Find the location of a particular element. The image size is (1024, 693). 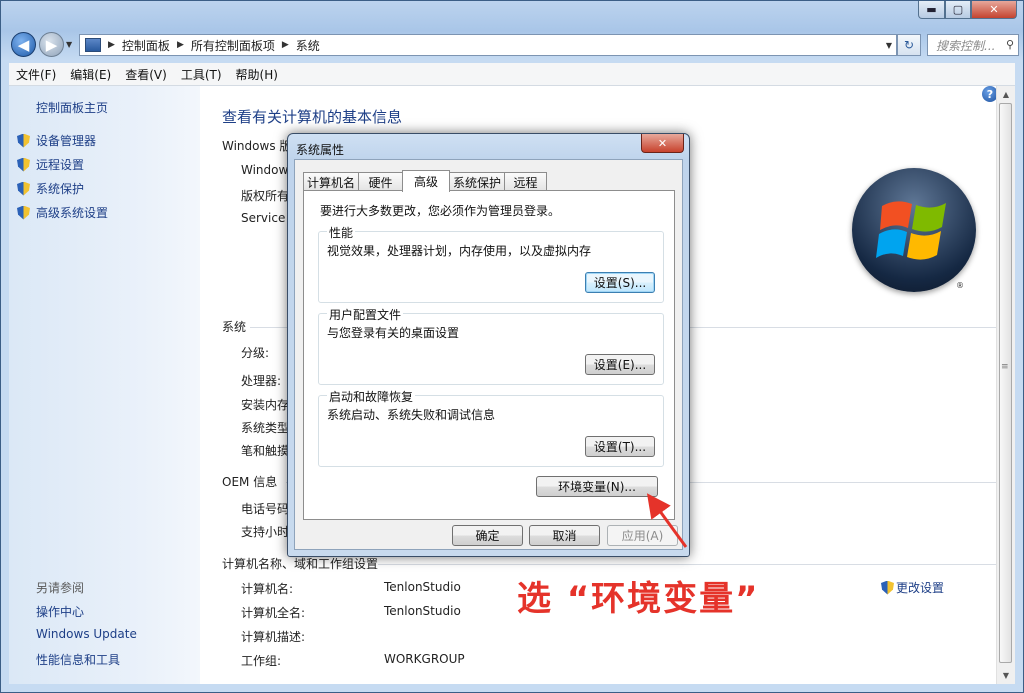

search-icon: ⚲ is located at coordinates (1010, 44).